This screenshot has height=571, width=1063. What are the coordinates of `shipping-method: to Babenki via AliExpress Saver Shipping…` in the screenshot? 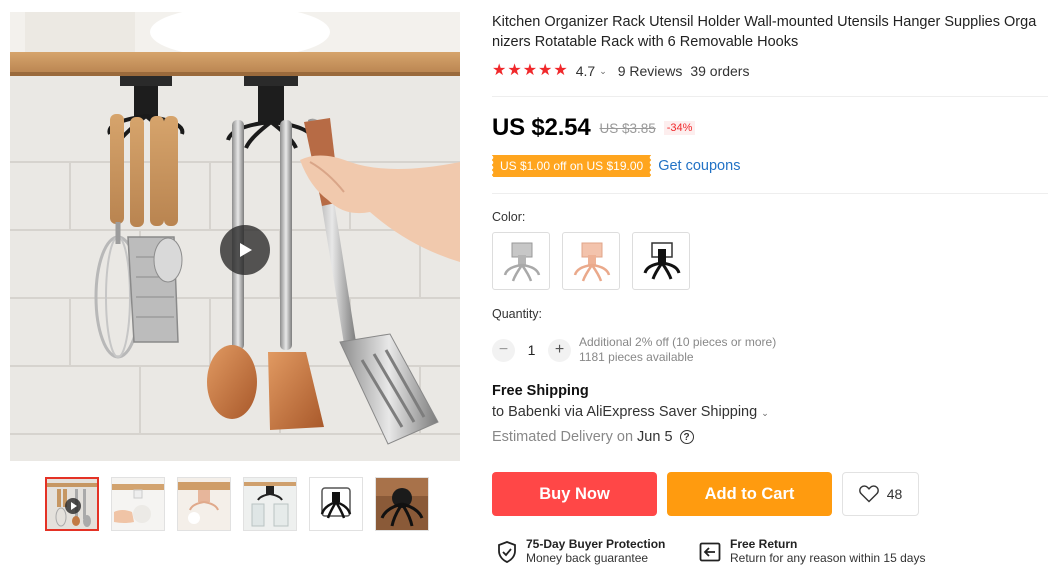 It's located at (636, 412).